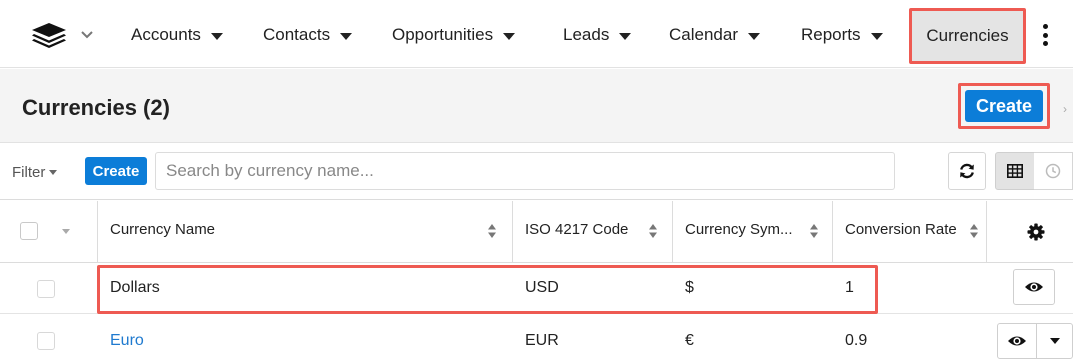  What do you see at coordinates (542, 287) in the screenshot?
I see `iso-code: USD` at bounding box center [542, 287].